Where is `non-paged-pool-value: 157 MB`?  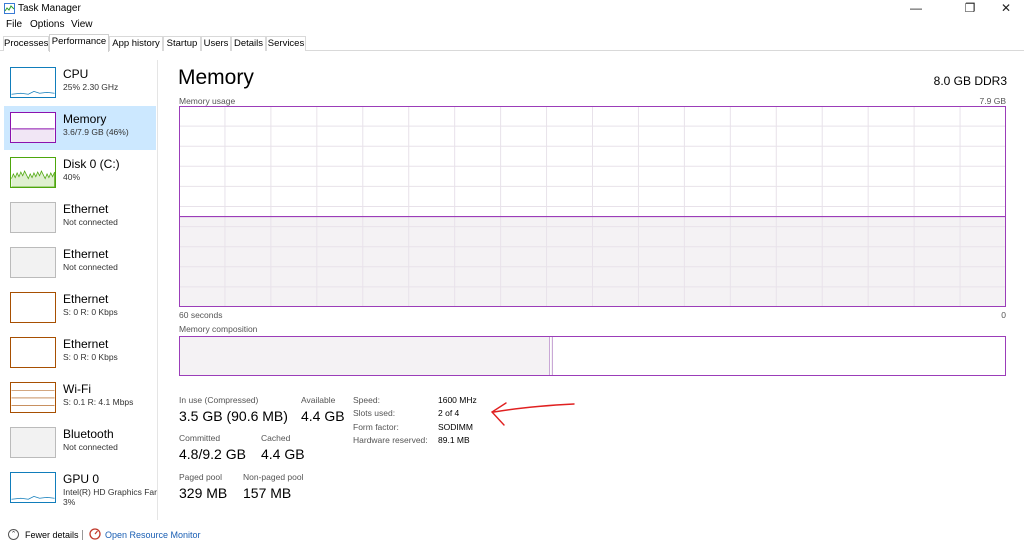
non-paged-pool-value: 157 MB is located at coordinates (267, 493).